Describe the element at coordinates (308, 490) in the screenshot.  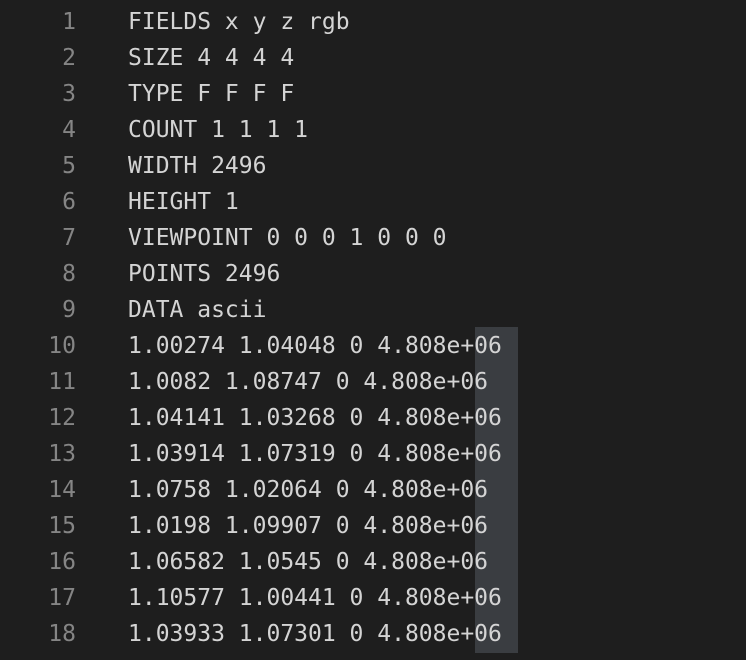
I see `line-text: 1.0758 1.02064 0 4.808e+06` at that location.